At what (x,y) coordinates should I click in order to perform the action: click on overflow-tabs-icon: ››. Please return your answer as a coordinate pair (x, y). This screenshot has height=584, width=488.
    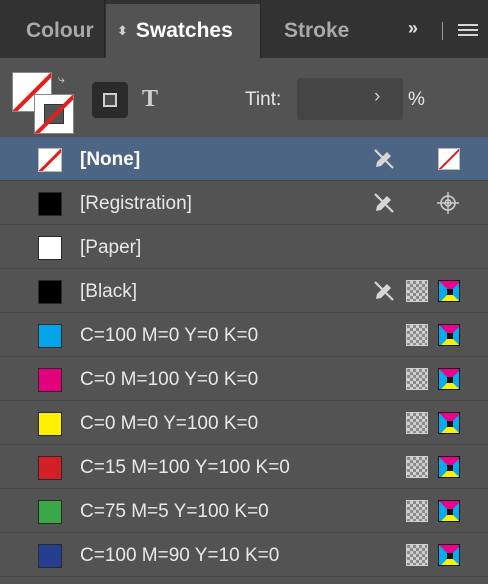
    Looking at the image, I should click on (413, 28).